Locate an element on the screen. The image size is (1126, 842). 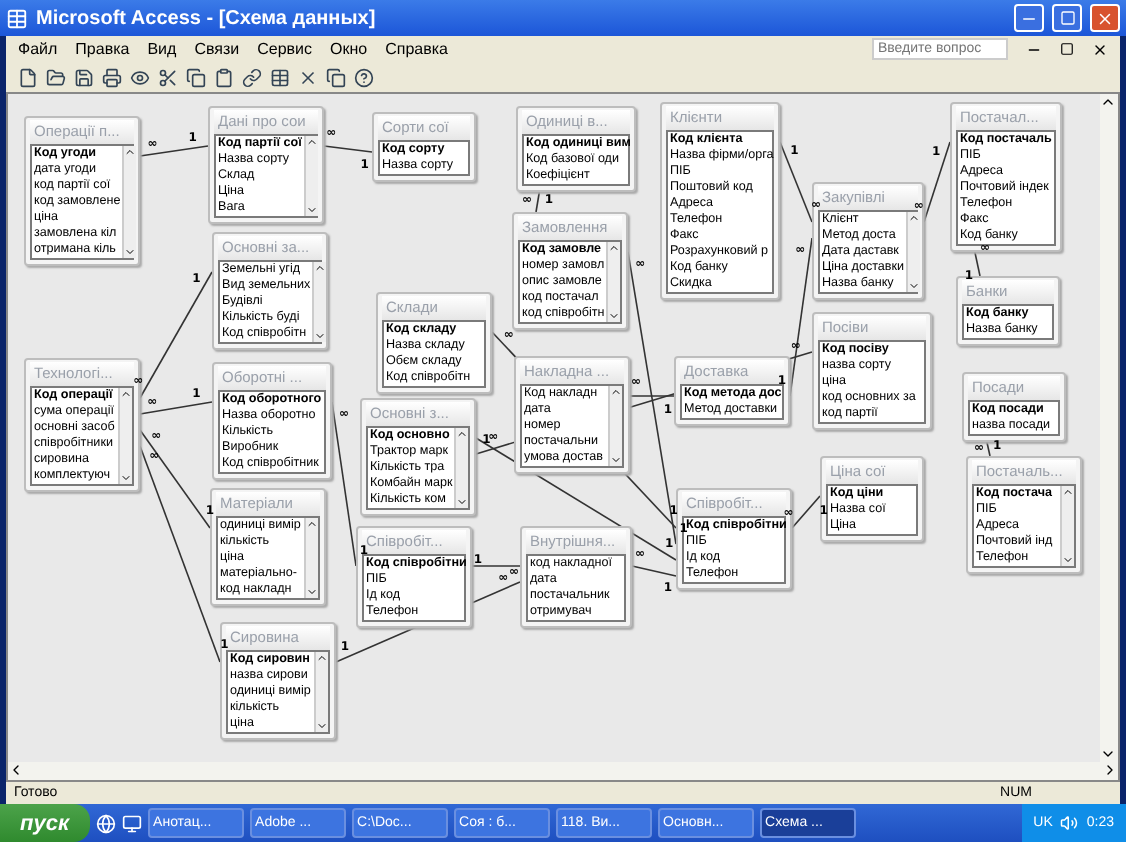
browser-icon is located at coordinates (105, 823).